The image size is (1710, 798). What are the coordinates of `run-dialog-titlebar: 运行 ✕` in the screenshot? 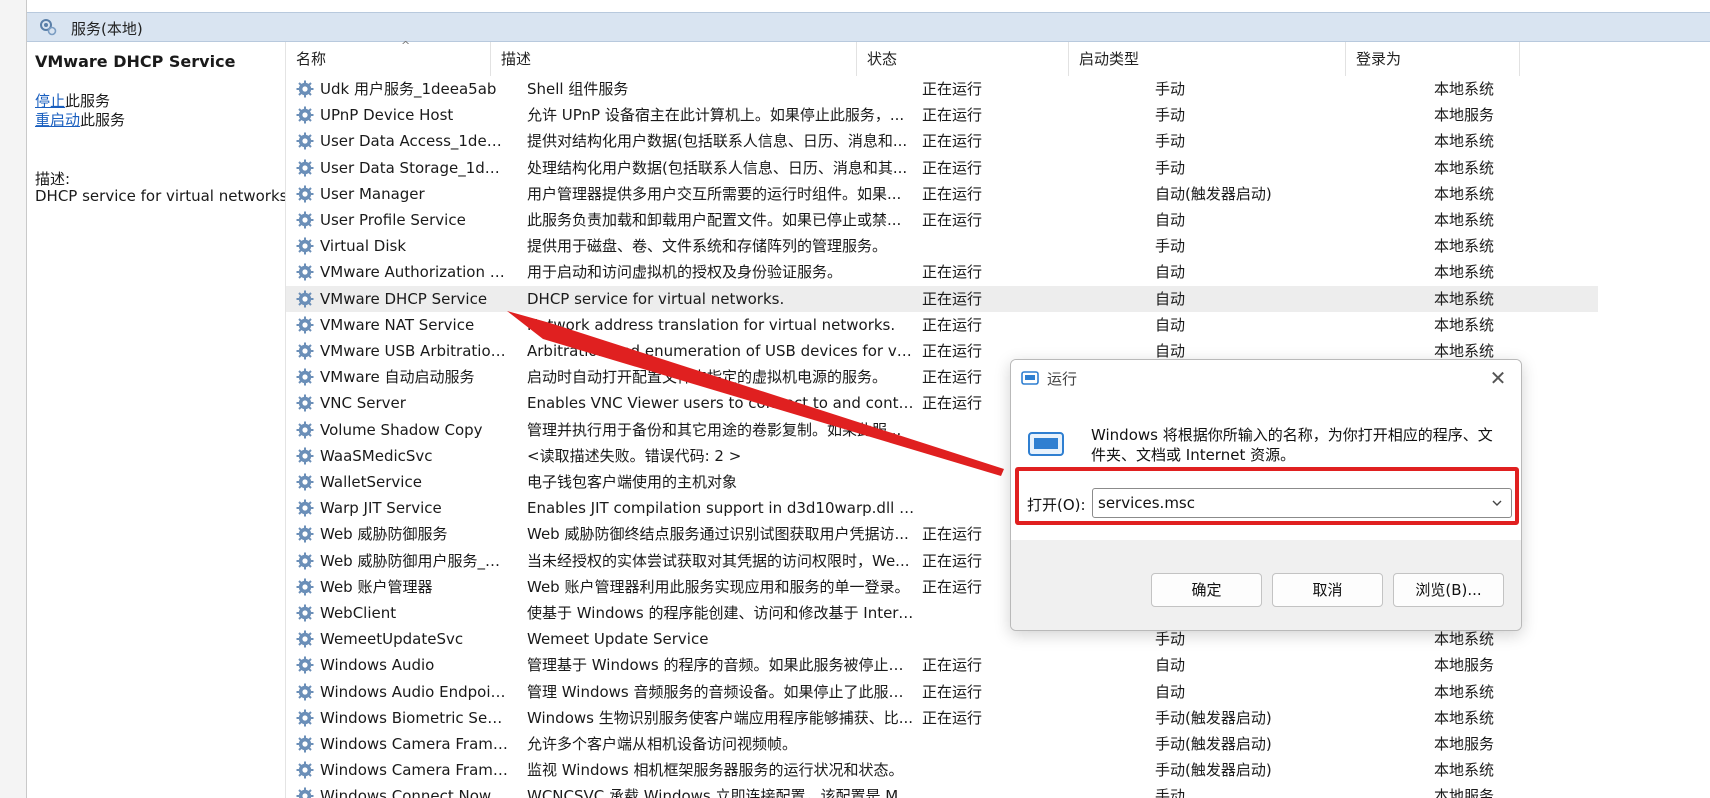 It's located at (1266, 378).